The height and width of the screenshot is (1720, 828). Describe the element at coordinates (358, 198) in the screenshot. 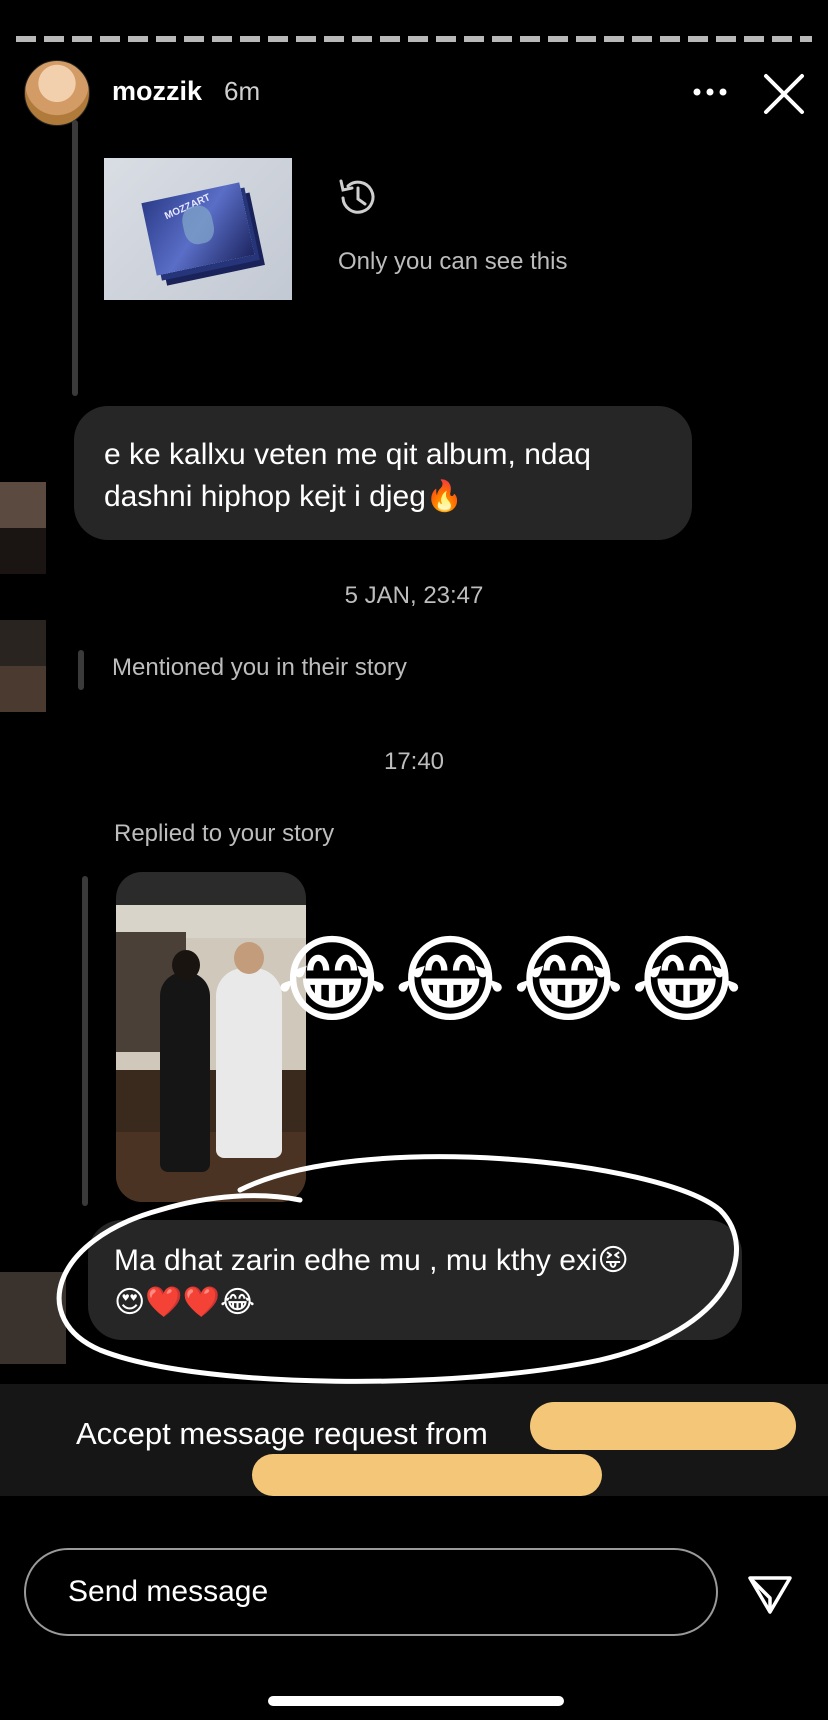

I see `history-icon` at that location.